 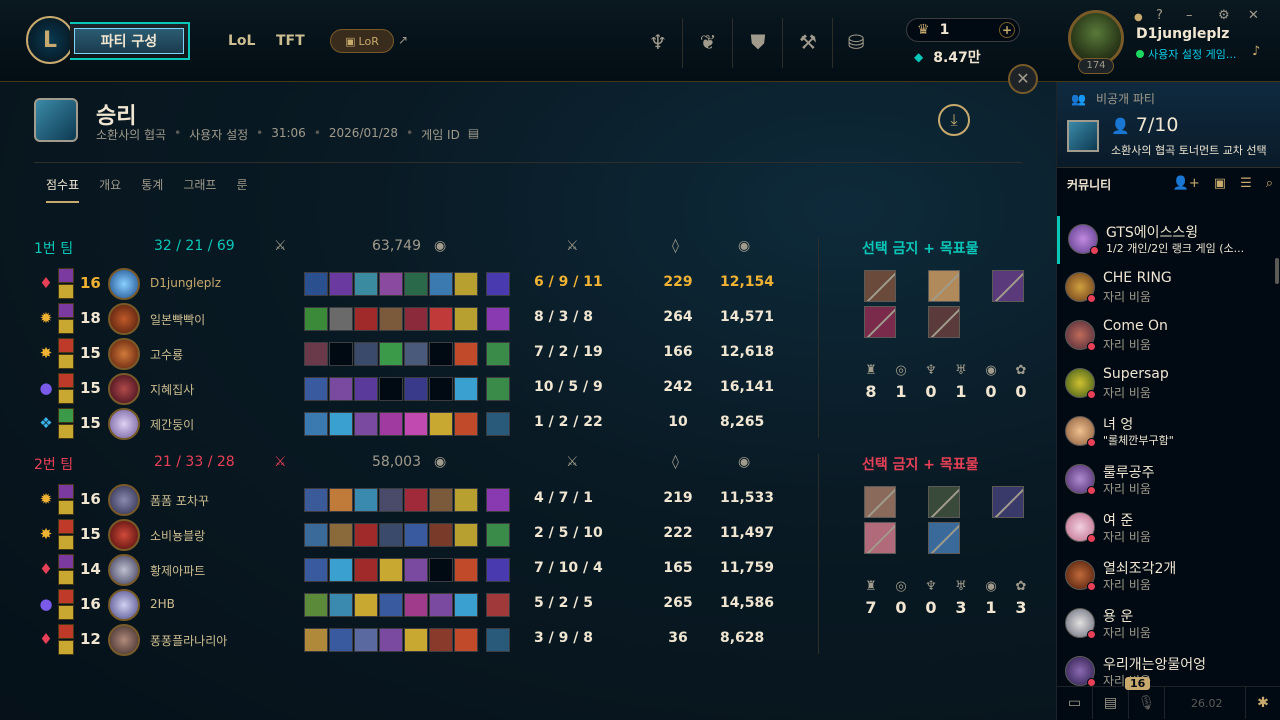 What do you see at coordinates (241, 41) in the screenshot?
I see `nav-lol: LoL` at bounding box center [241, 41].